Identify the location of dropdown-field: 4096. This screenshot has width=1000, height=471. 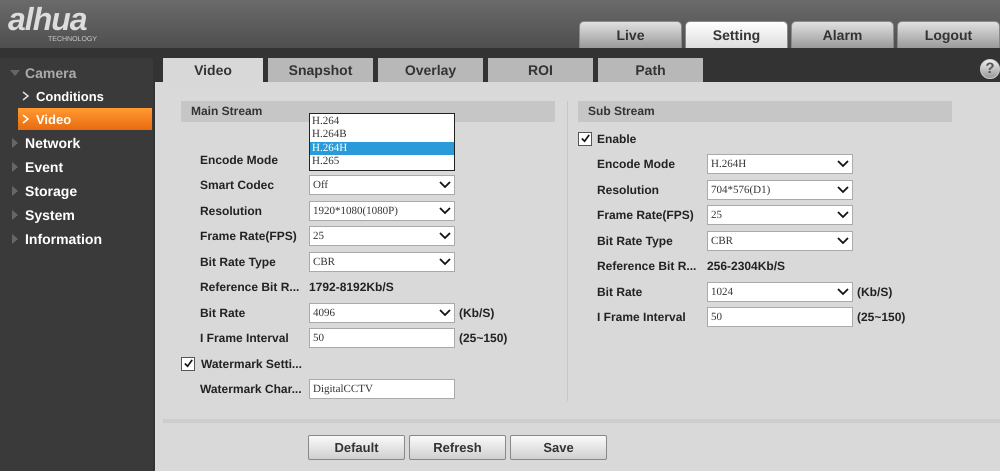
(382, 312).